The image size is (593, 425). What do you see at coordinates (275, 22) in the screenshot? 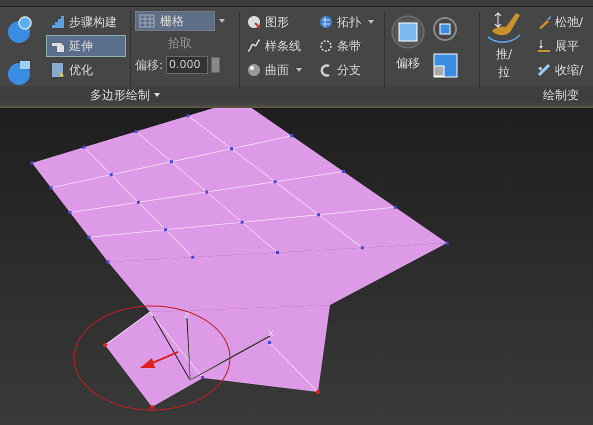
I see `tool-button: 图形` at bounding box center [275, 22].